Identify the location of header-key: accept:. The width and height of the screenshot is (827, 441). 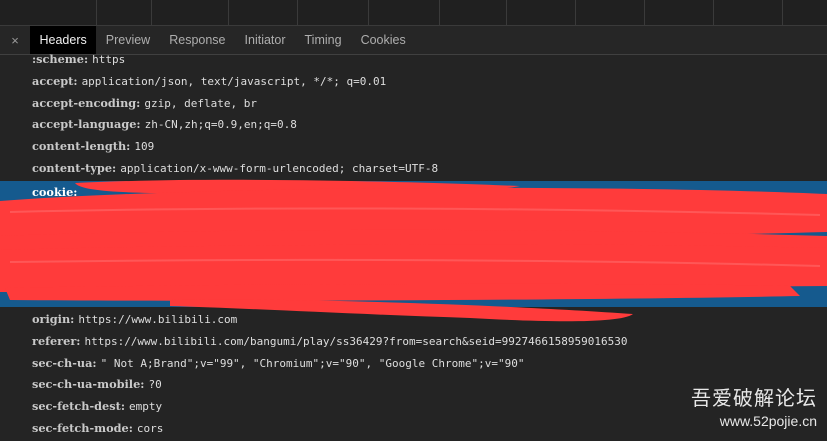
(55, 80).